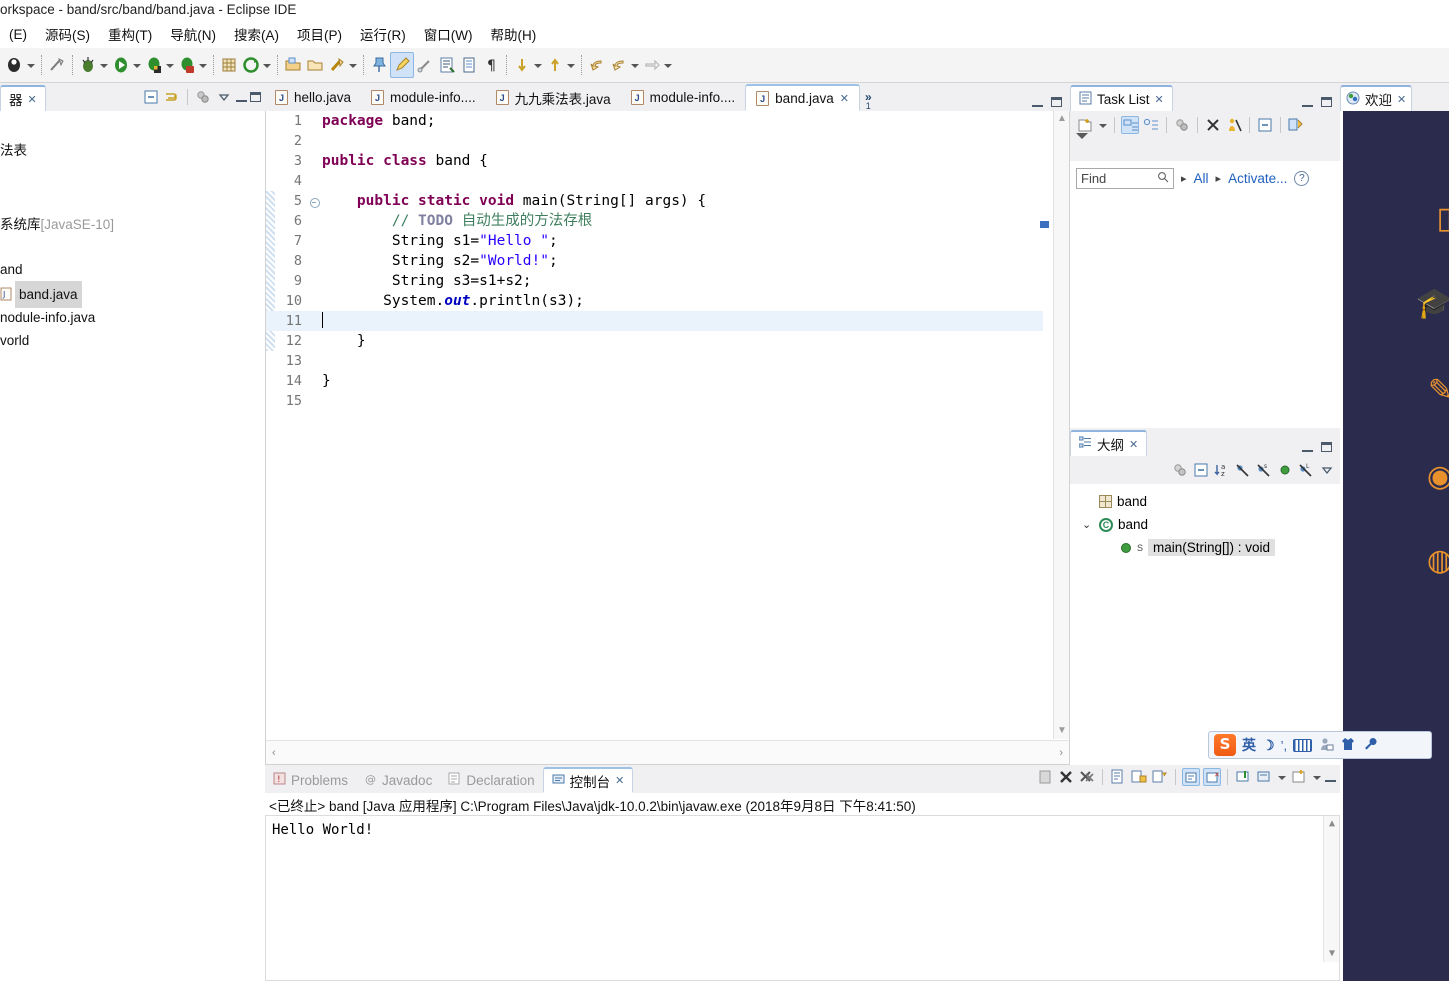 Image resolution: width=1449 pixels, height=981 pixels. I want to click on menu-item-4: 搜索(A), so click(256, 34).